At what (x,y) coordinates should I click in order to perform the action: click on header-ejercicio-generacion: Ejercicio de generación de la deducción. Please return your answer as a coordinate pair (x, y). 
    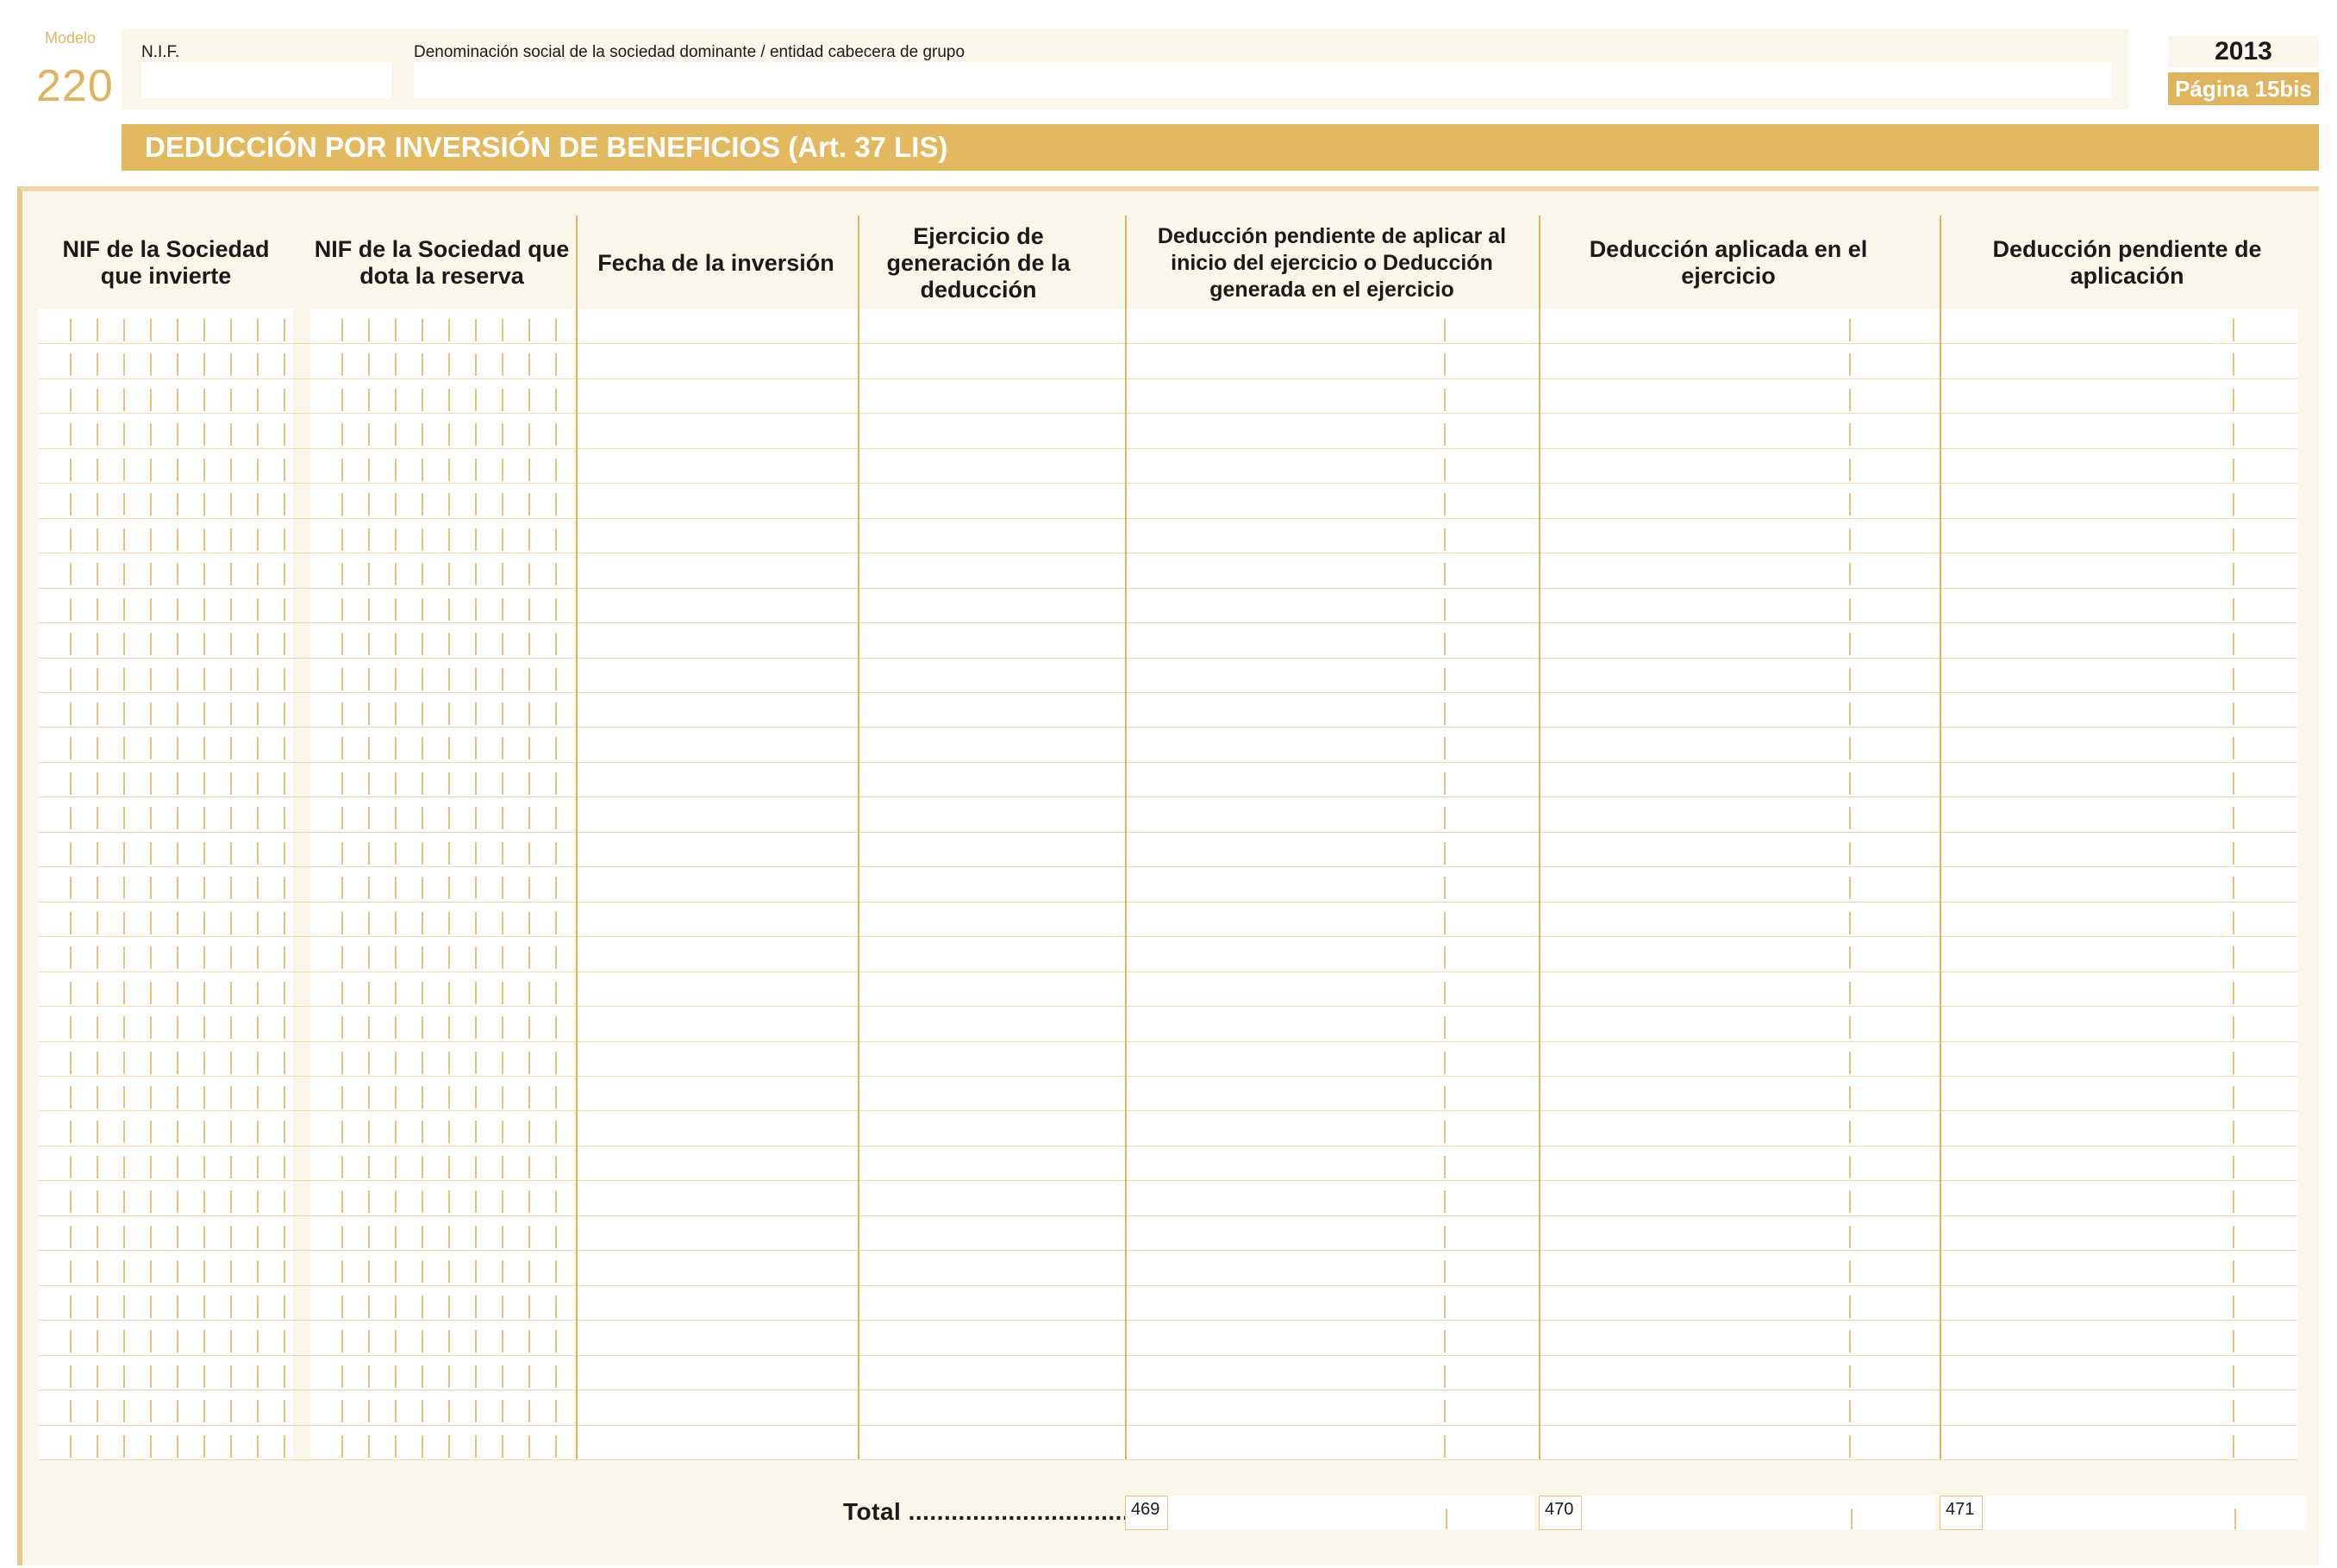
    Looking at the image, I should click on (979, 262).